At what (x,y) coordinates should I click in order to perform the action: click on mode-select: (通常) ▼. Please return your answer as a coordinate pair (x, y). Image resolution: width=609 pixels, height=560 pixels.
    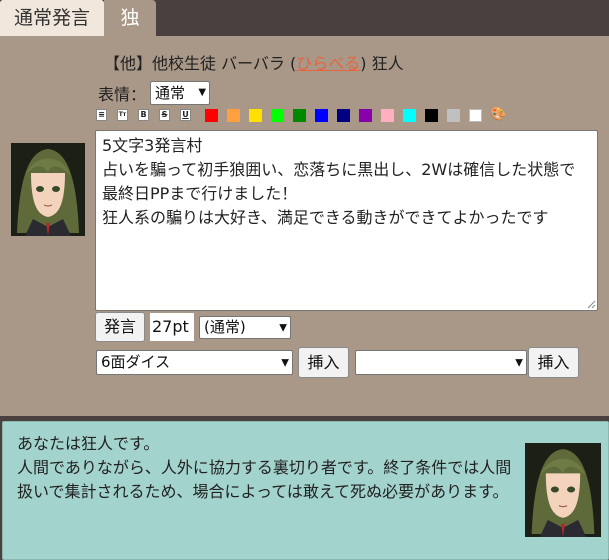
    Looking at the image, I should click on (245, 327).